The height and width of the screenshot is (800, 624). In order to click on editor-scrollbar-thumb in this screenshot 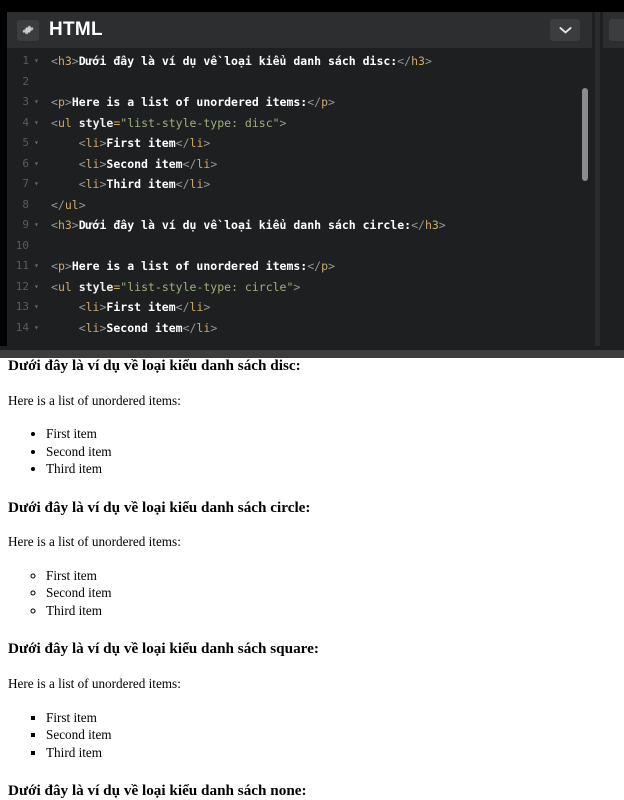, I will do `click(585, 134)`.